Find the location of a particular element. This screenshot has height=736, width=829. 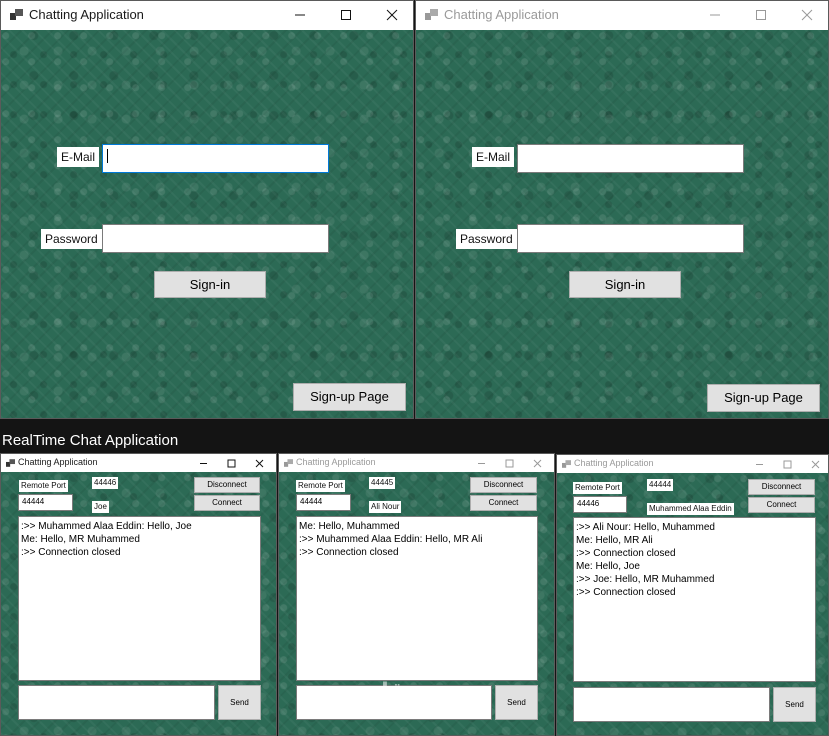

local-port-value: 44446 is located at coordinates (105, 483).